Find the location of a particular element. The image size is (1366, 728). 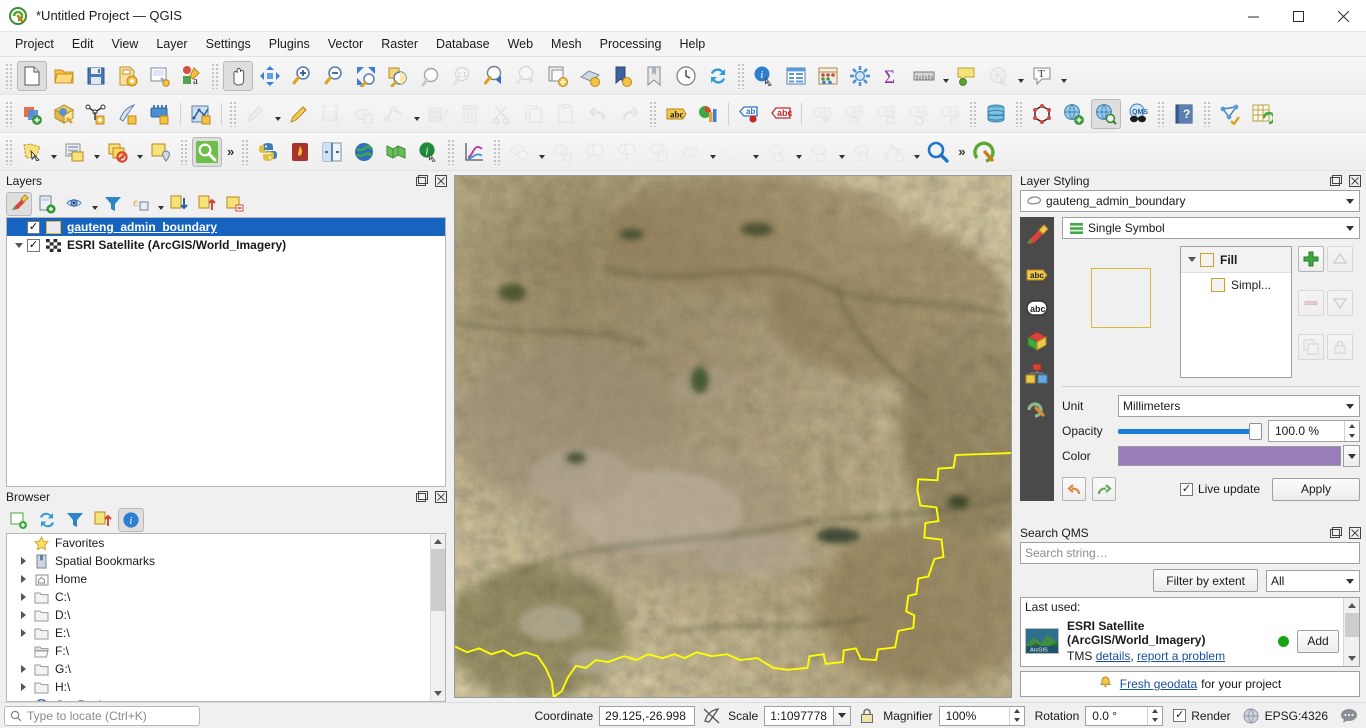

close-icon is located at coordinates (441, 496).